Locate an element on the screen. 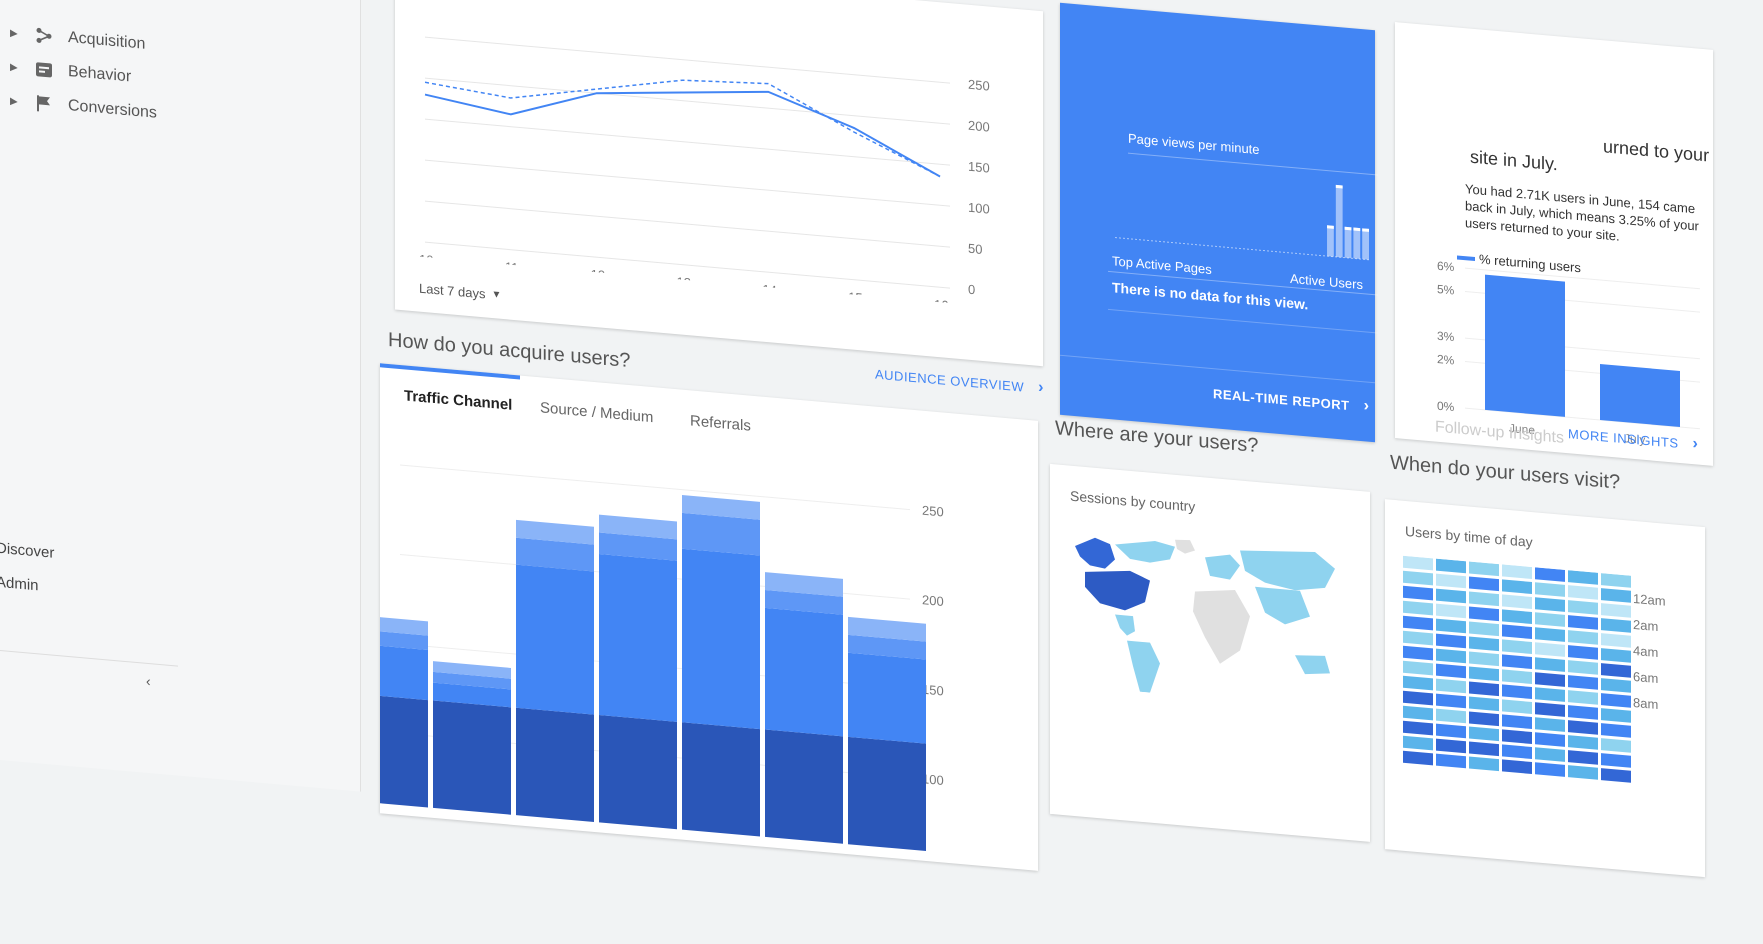 This screenshot has height=944, width=1763. world-map is located at coordinates (1205, 617).